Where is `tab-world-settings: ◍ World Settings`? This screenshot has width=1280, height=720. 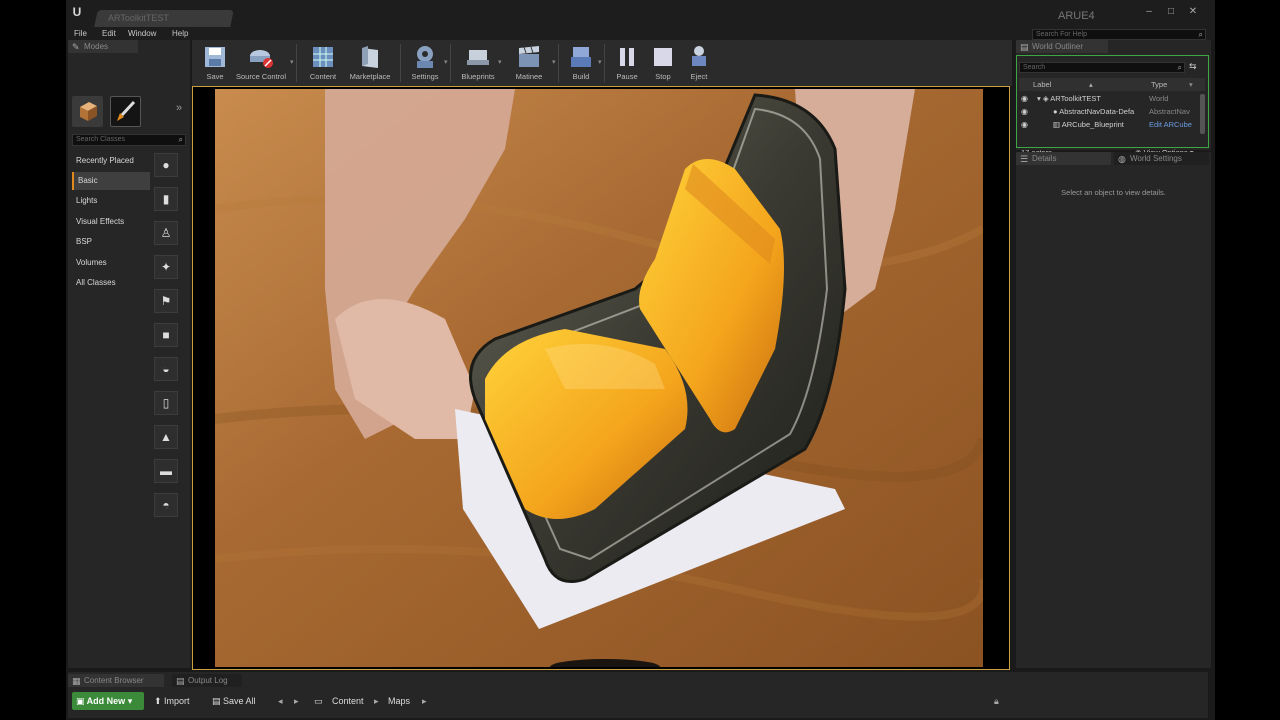 tab-world-settings: ◍ World Settings is located at coordinates (1161, 158).